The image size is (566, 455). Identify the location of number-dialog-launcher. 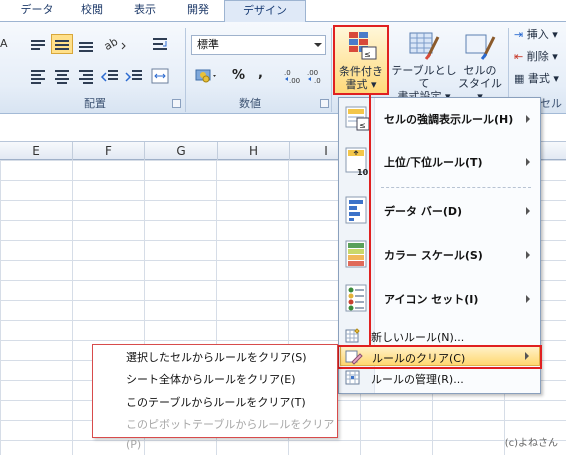
(324, 103).